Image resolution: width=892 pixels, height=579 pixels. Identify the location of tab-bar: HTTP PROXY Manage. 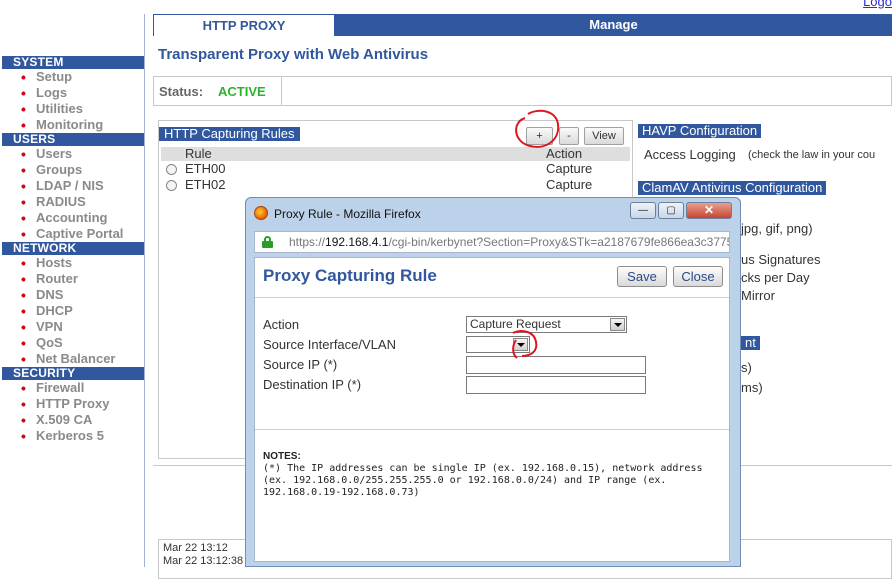
(522, 25).